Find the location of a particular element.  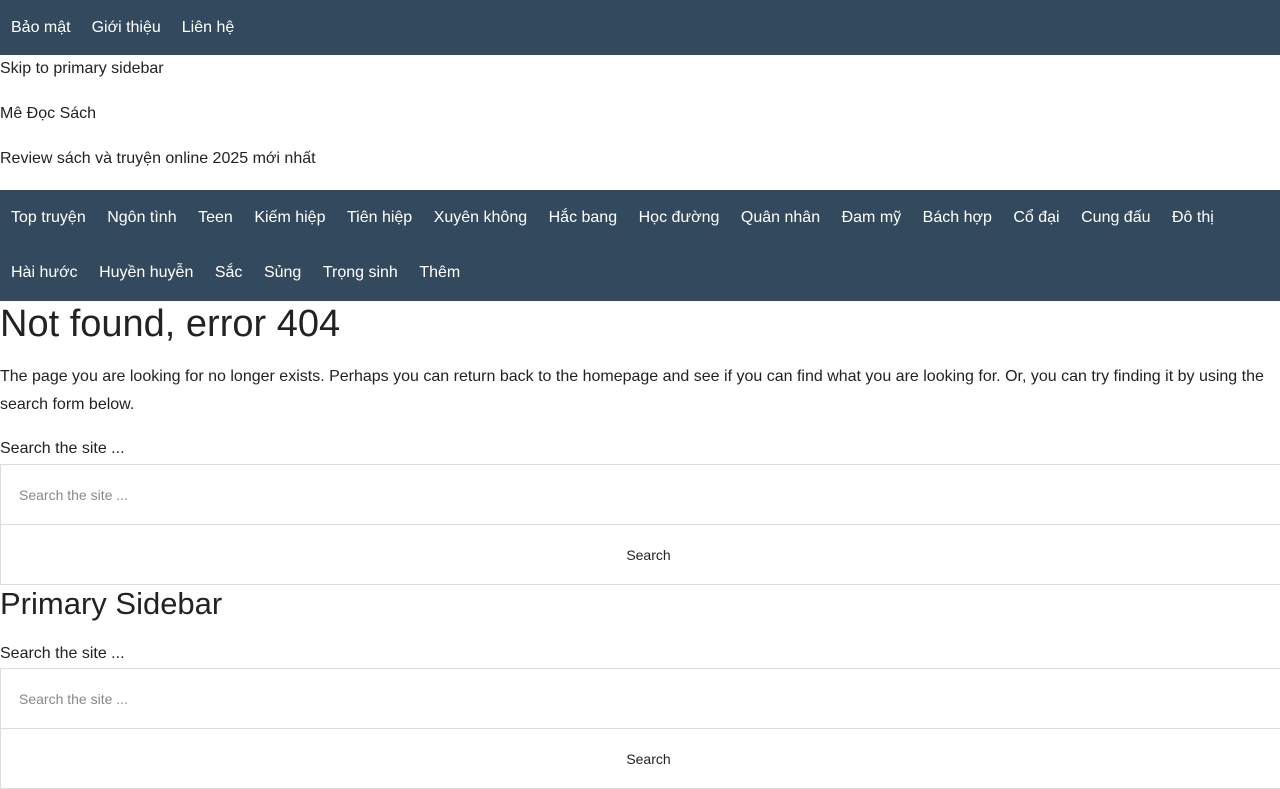

sidebar-title: Primary Sidebar is located at coordinates (111, 603).